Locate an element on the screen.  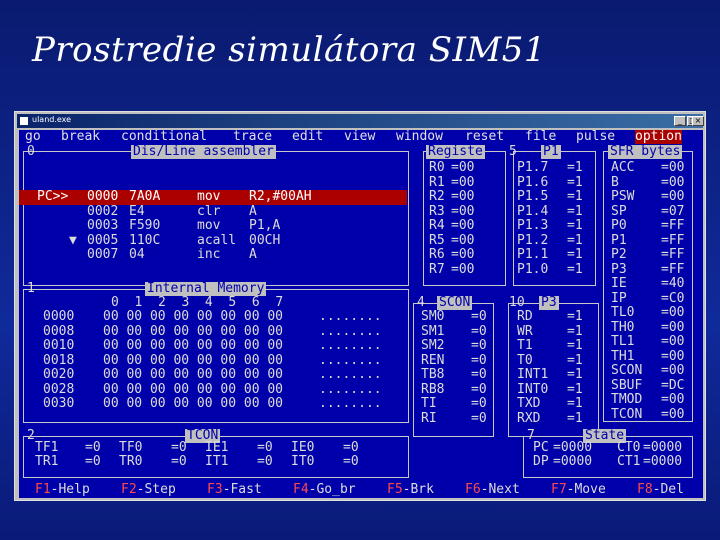
sfr-name: TH0 is located at coordinates (623, 327).